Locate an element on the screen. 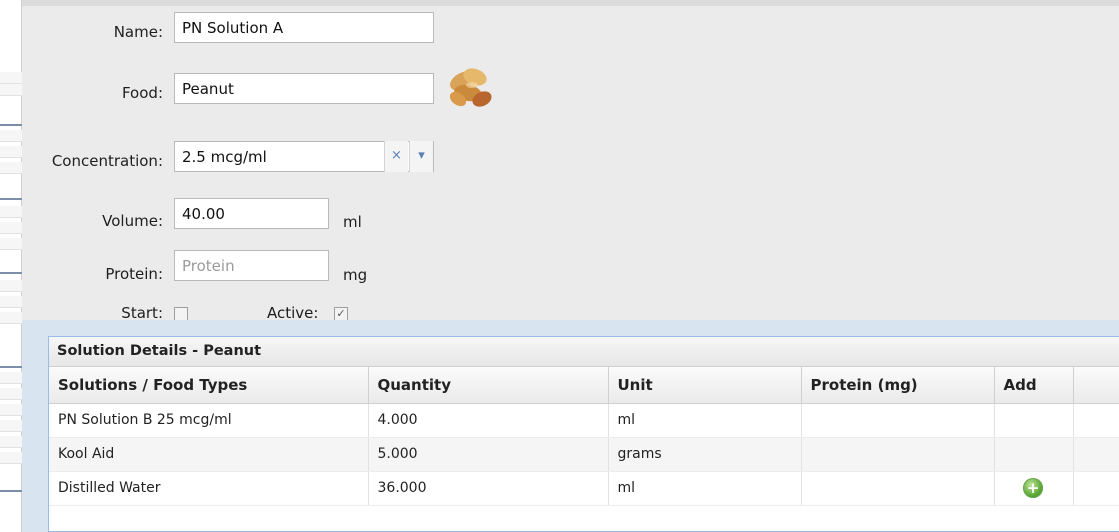 The height and width of the screenshot is (532, 1119). add-icon: + is located at coordinates (1033, 488).